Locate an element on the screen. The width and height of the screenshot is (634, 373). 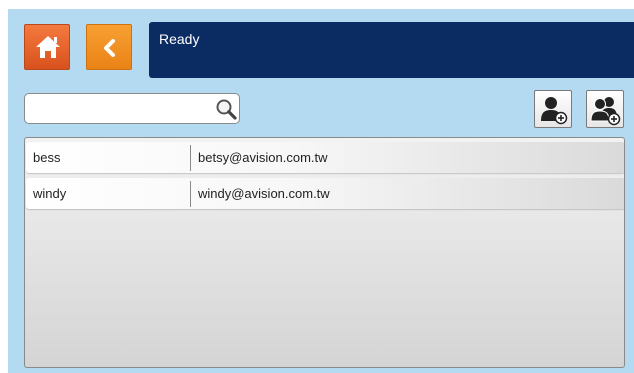
magnifier-icon is located at coordinates (226, 109).